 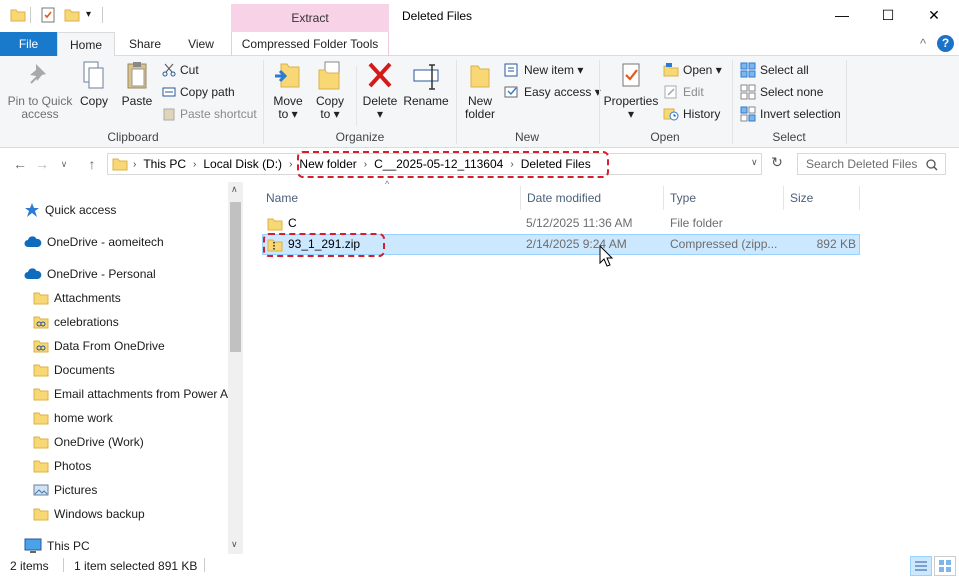 What do you see at coordinates (561, 223) in the screenshot?
I see `file-row-c: C 5/12/2025 11:36 AM File folder` at bounding box center [561, 223].